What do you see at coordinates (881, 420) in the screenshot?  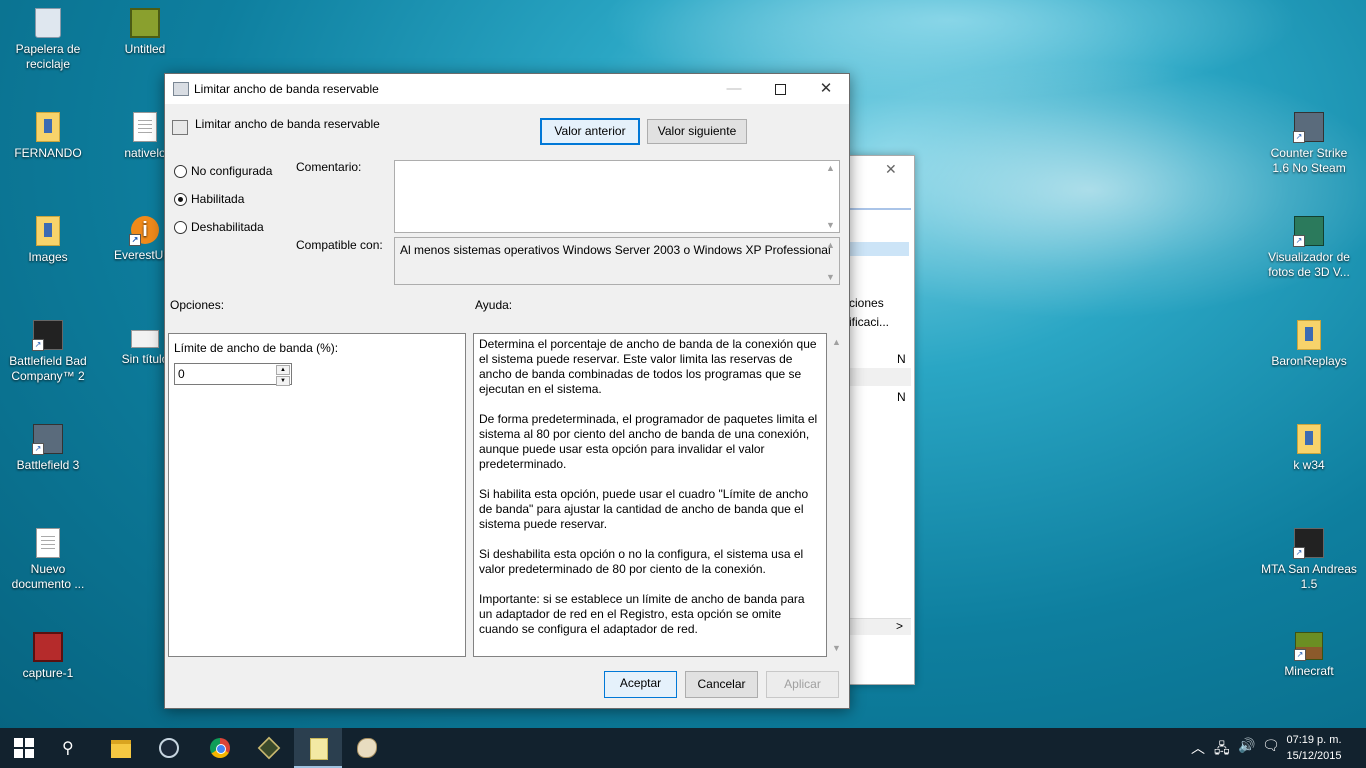 I see `background-window: ✕ ciones ificaci... N N >` at bounding box center [881, 420].